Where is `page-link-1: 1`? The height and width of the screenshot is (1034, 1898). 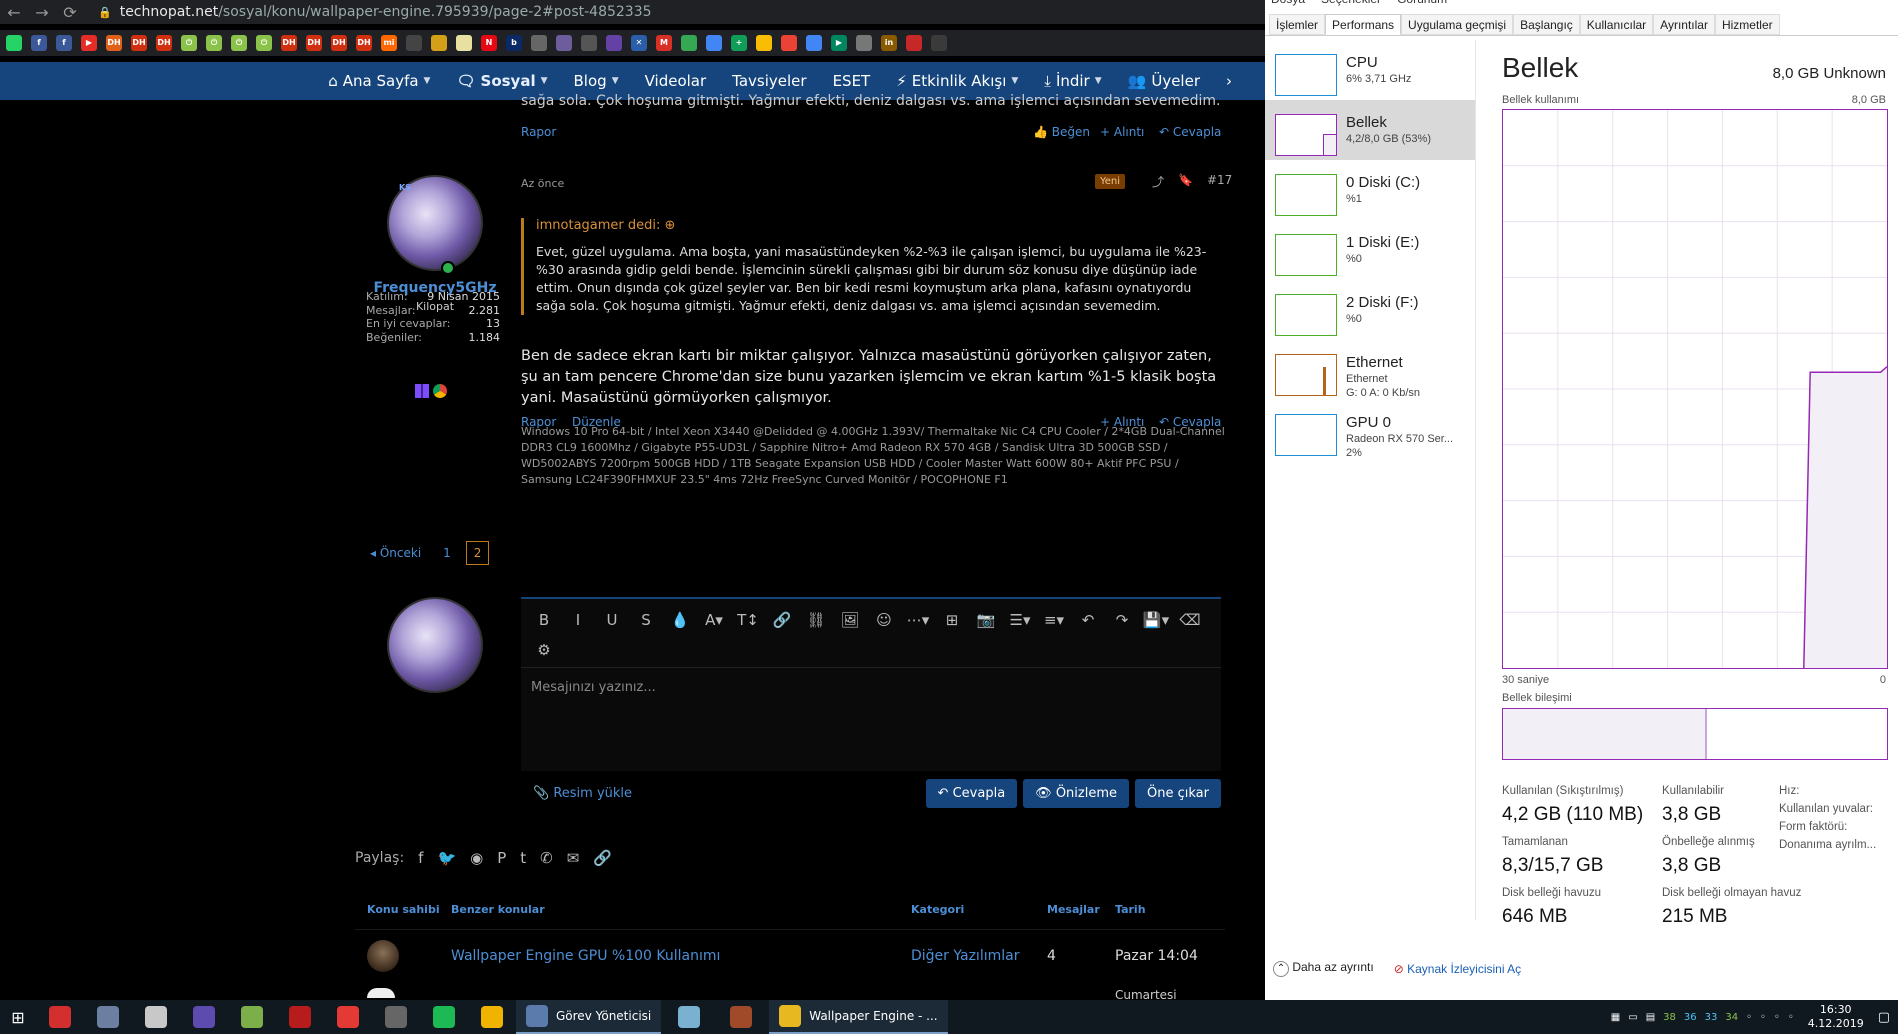 page-link-1: 1 is located at coordinates (447, 553).